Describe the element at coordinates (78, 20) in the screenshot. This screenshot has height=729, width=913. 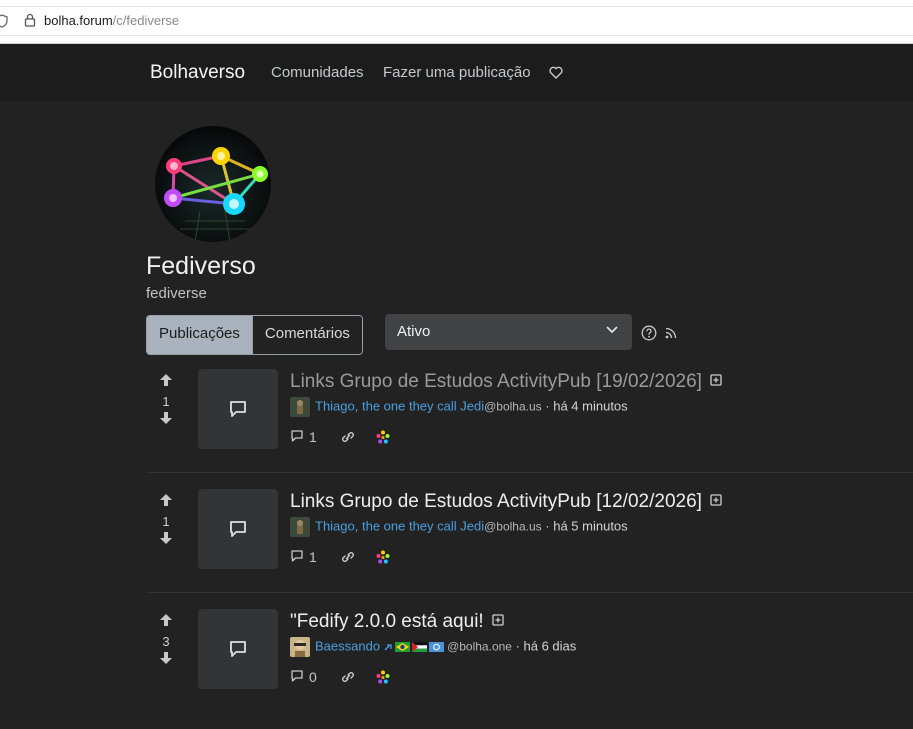
I see `url-host: bolha.forum` at that location.